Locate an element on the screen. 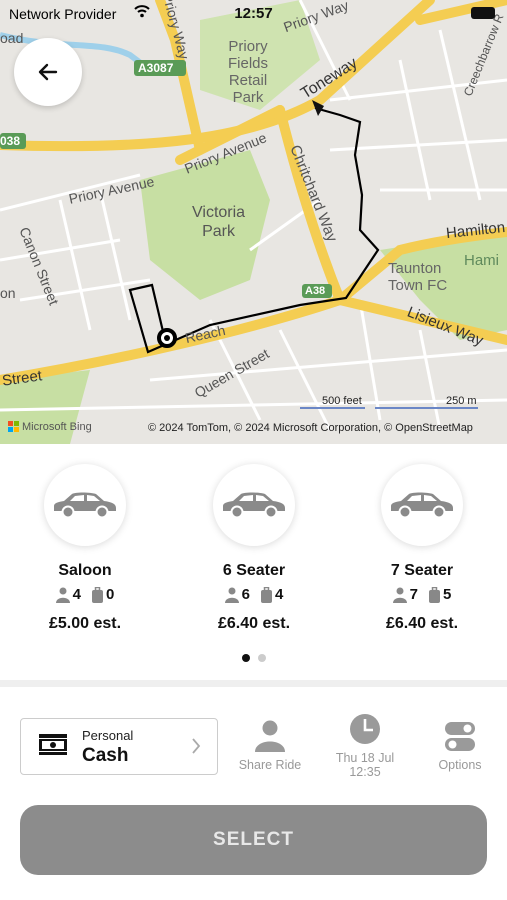 The width and height of the screenshot is (507, 900). page-dot is located at coordinates (261, 658).